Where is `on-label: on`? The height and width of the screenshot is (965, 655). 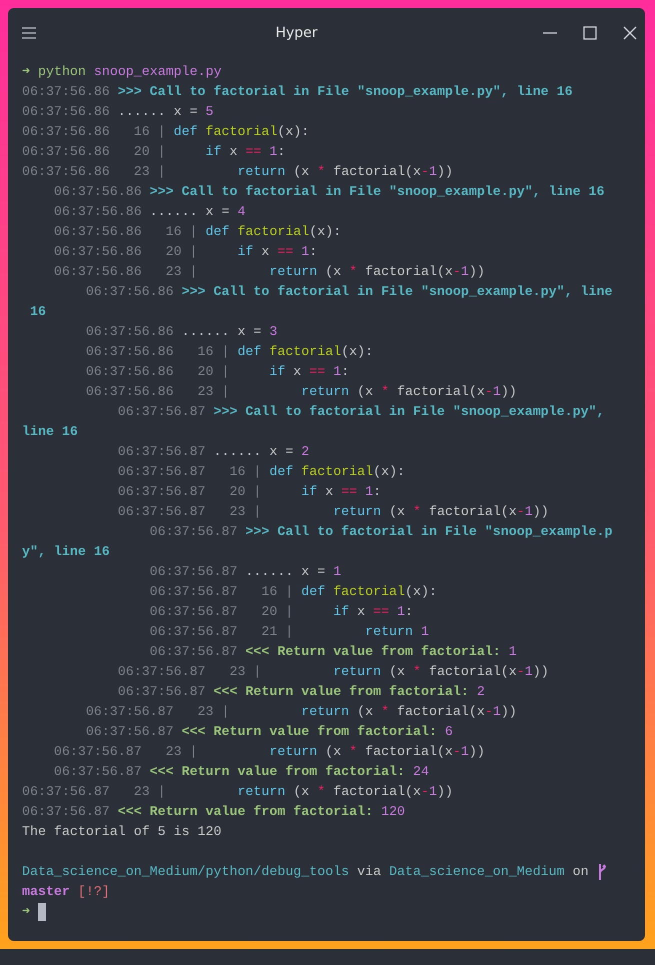
on-label: on is located at coordinates (581, 872).